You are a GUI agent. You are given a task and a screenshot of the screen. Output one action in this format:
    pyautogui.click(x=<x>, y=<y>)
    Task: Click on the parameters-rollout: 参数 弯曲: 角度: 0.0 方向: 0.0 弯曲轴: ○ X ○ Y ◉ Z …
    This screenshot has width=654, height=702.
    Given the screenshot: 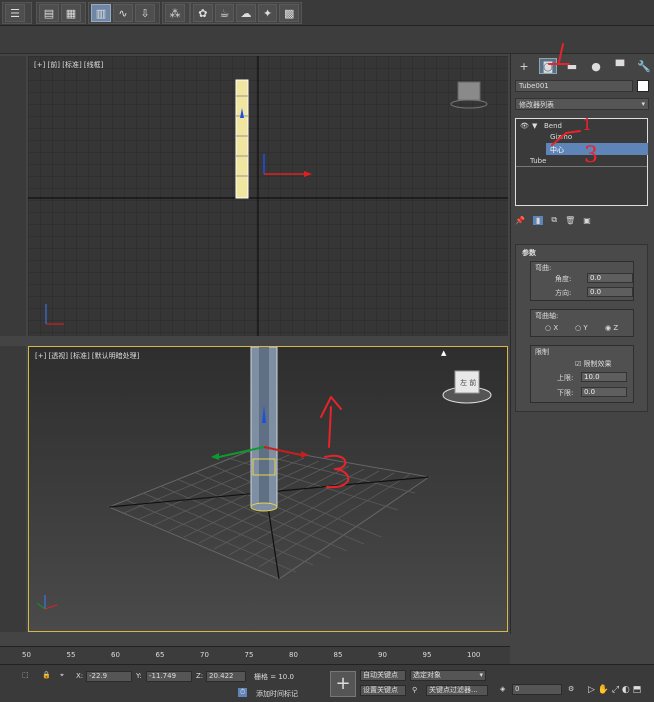 What is the action you would take?
    pyautogui.click(x=581, y=328)
    